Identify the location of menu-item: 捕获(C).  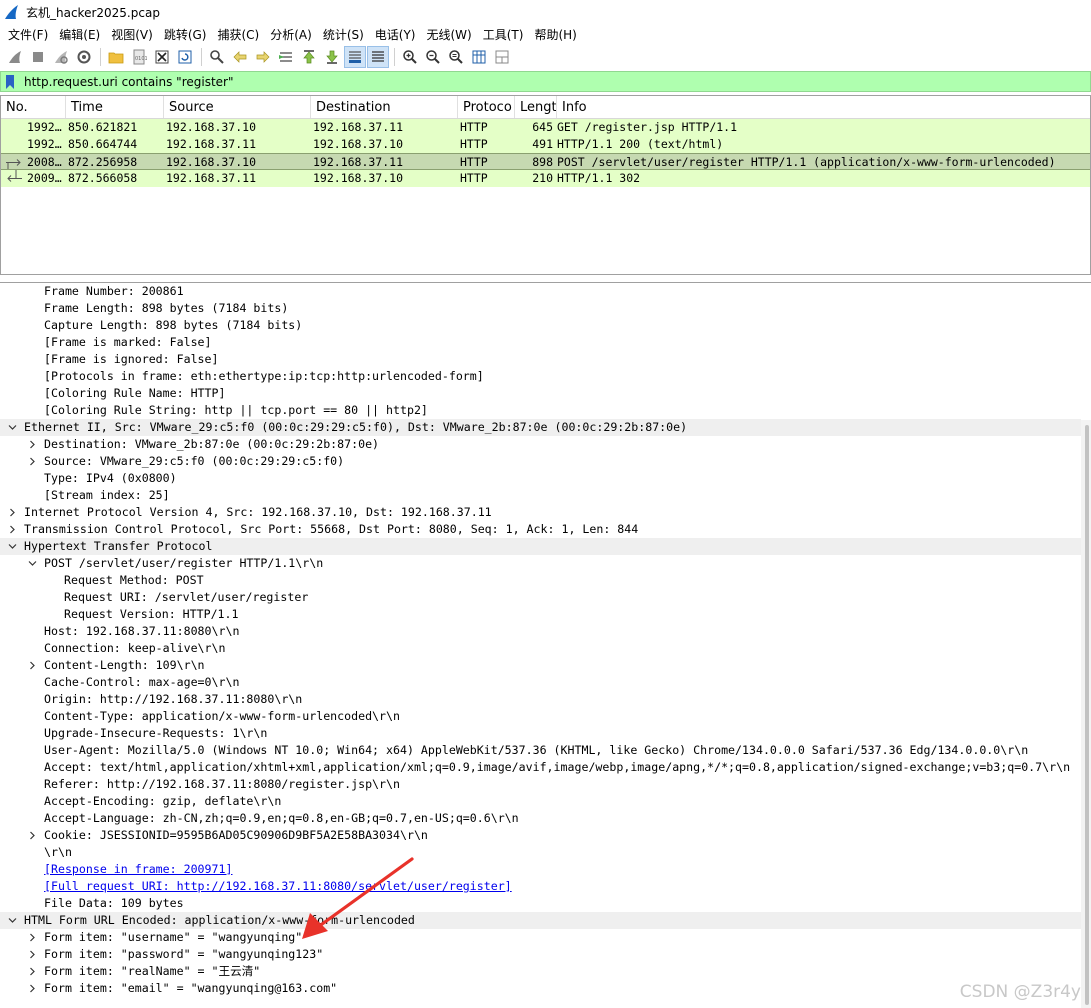
(239, 34).